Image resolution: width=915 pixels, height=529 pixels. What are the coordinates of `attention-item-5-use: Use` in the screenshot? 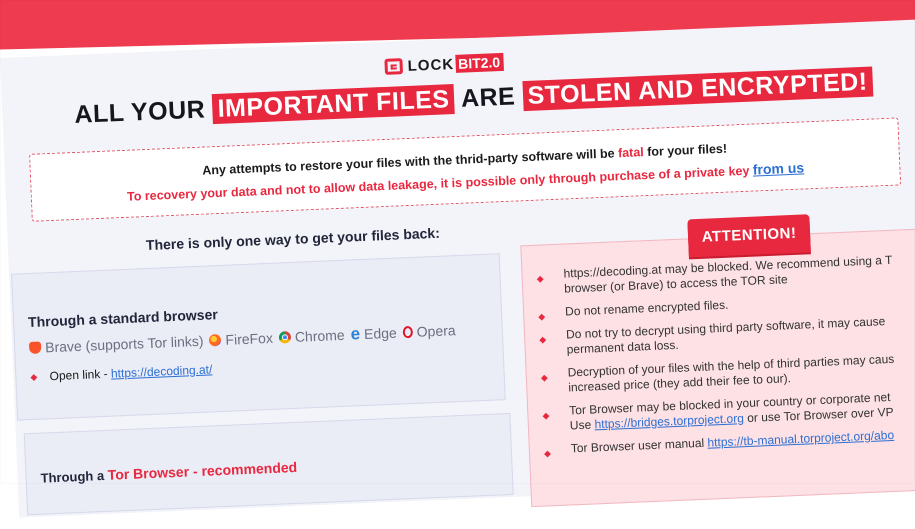 It's located at (580, 425).